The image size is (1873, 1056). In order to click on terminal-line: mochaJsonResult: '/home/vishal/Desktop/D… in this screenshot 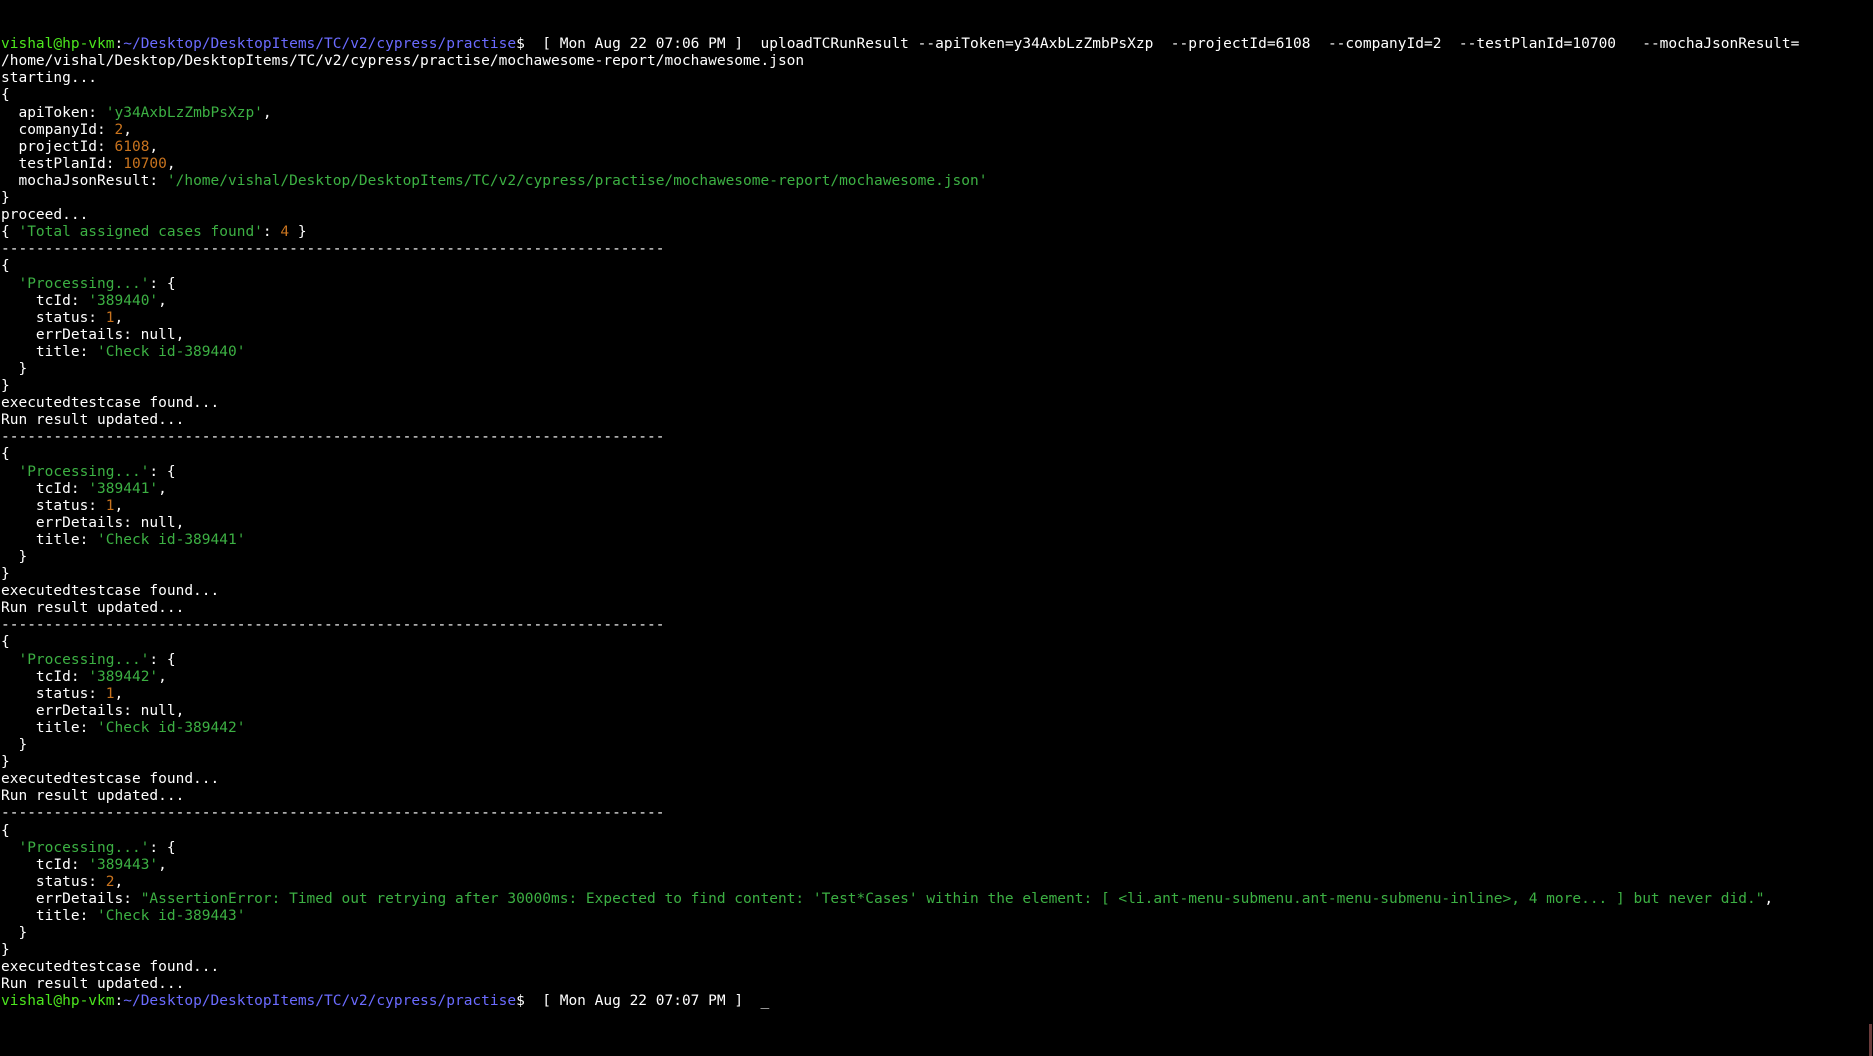, I will do `click(936, 181)`.